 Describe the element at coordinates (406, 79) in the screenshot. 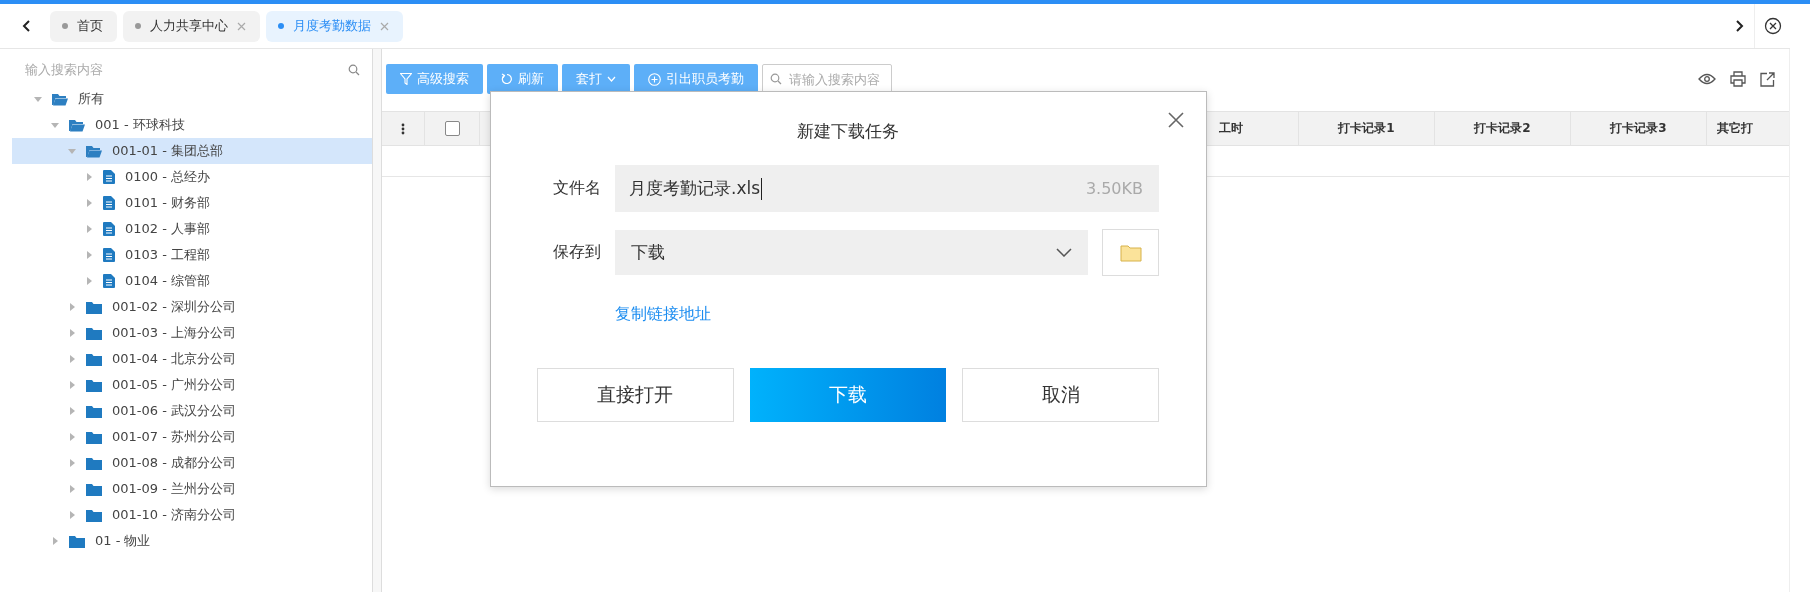

I see `filter-icon` at that location.